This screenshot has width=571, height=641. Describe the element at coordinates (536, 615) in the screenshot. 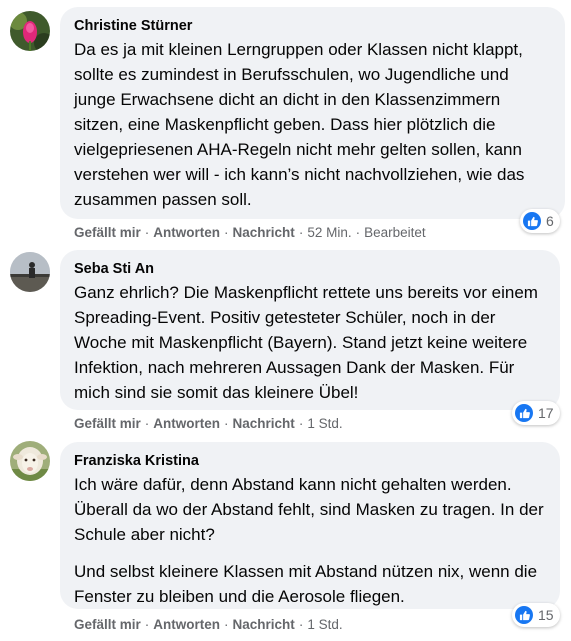

I see `reaction-count-badge: 15` at that location.